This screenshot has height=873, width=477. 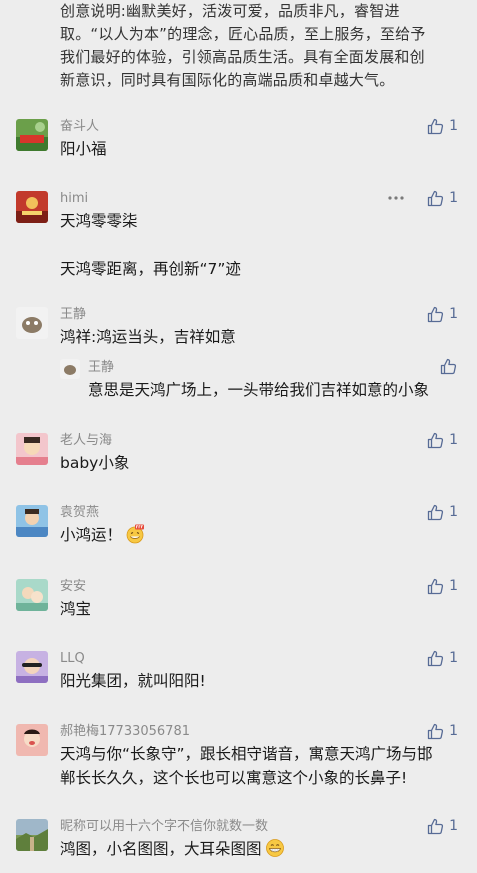 I want to click on comment-text: 郸长长久久，这个长也可以寓意这个小象的长鼻子!, so click(x=234, y=778).